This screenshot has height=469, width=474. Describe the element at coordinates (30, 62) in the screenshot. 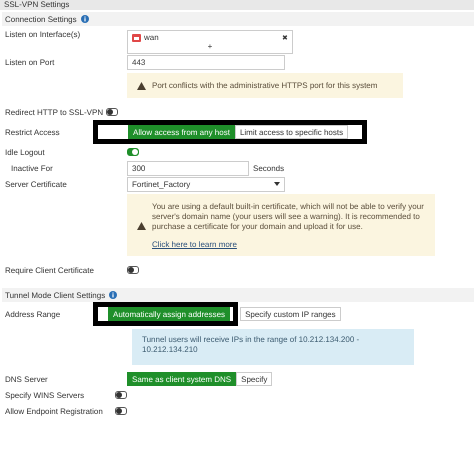

I see `field-label: Listen on Port` at that location.